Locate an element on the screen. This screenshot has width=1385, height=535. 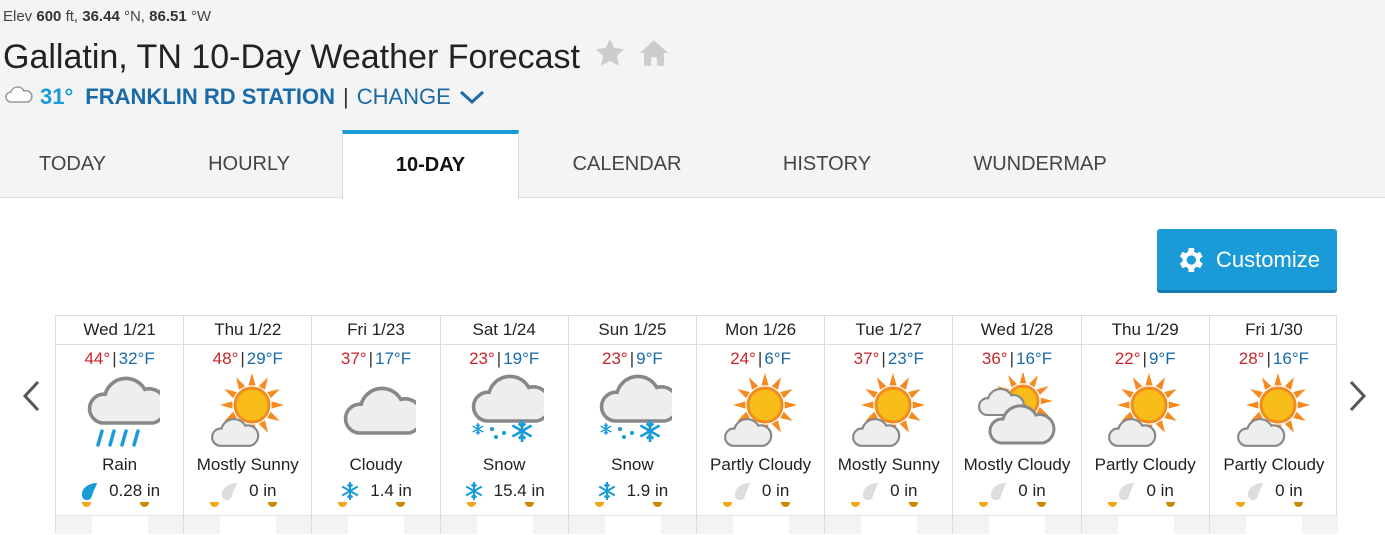
day-column: Sun 1/25 23° | 9°F Snow 1.9 in is located at coordinates (632, 425).